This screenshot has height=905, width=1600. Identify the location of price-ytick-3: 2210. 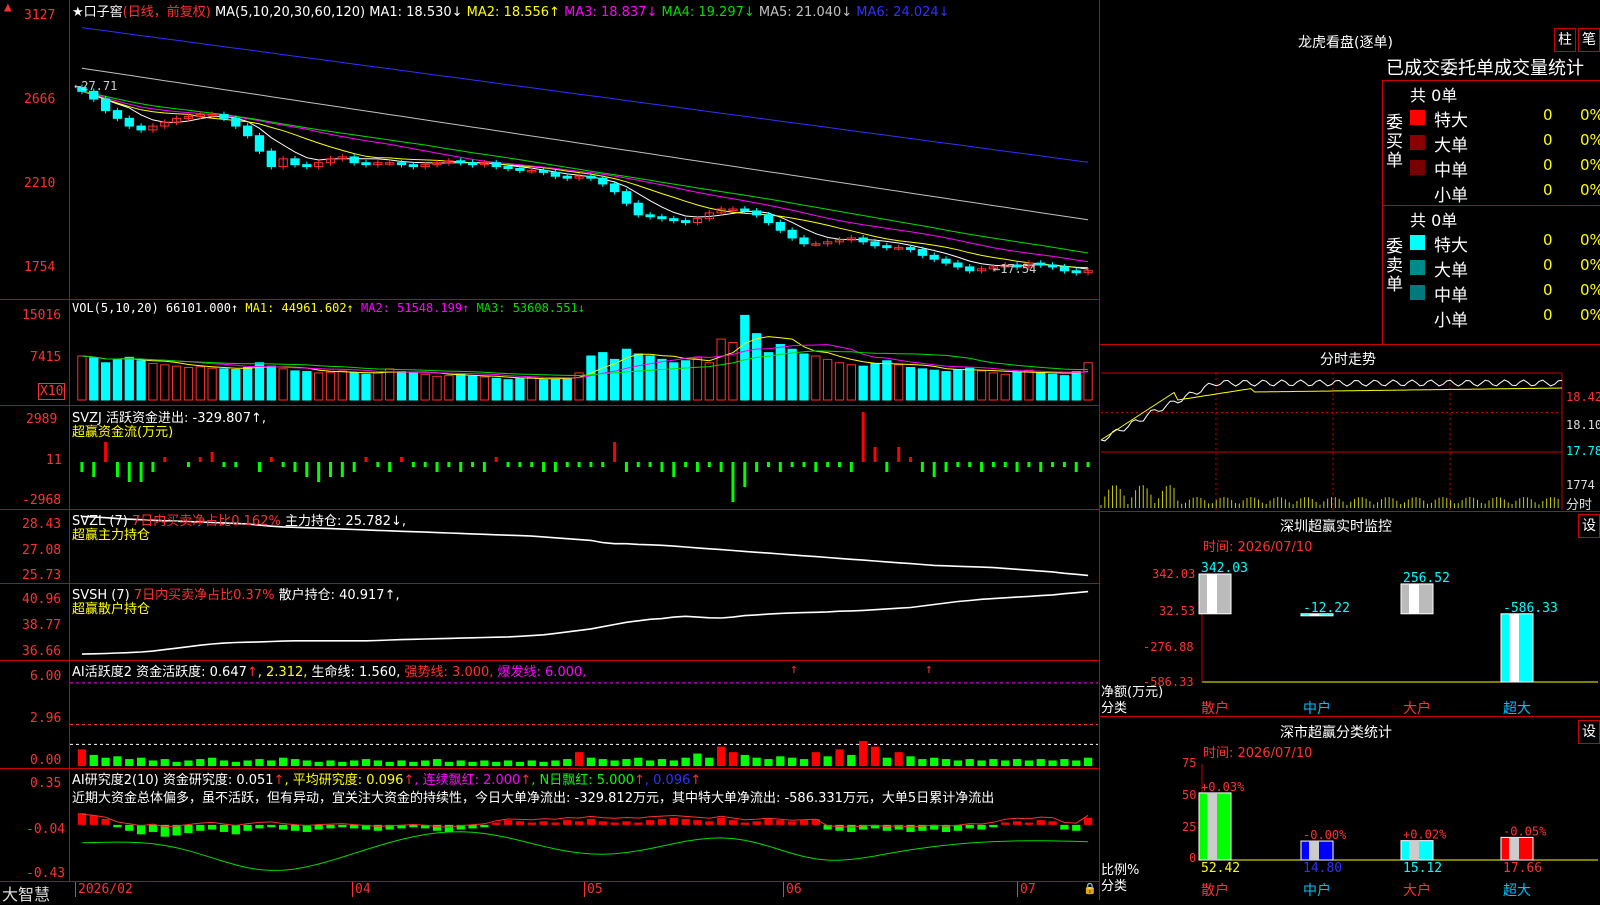
(40, 183).